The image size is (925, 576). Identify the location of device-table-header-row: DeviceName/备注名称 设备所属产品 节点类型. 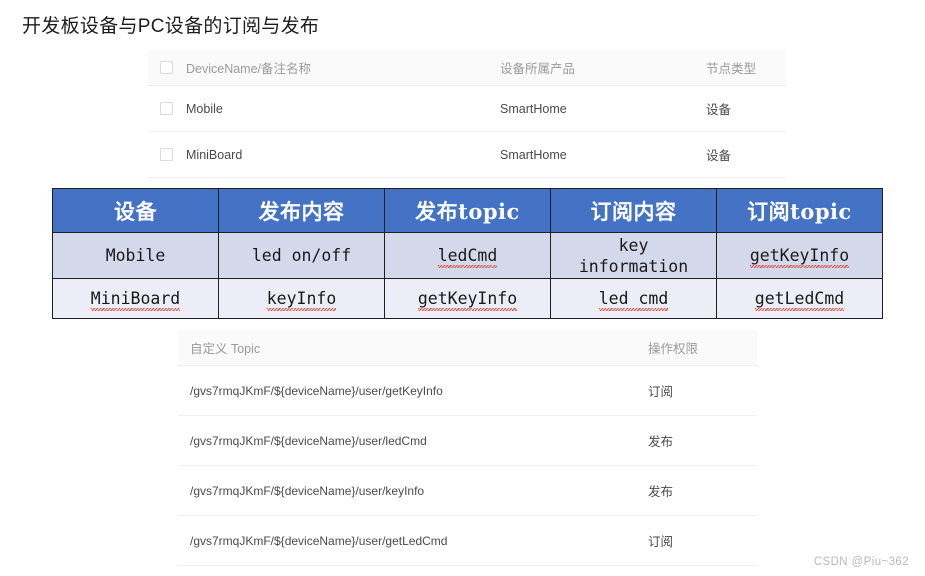
(467, 68).